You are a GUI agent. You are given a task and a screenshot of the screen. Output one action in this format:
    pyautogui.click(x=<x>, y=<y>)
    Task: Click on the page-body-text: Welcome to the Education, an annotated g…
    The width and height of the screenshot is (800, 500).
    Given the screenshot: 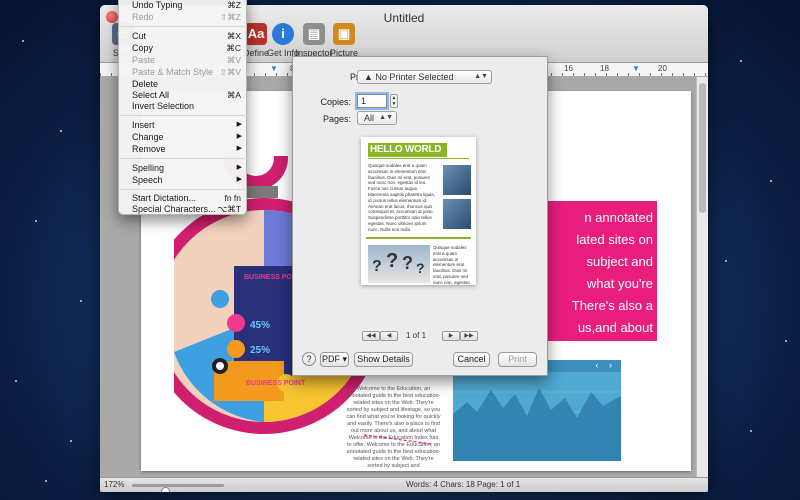 What is the action you would take?
    pyautogui.click(x=393, y=427)
    